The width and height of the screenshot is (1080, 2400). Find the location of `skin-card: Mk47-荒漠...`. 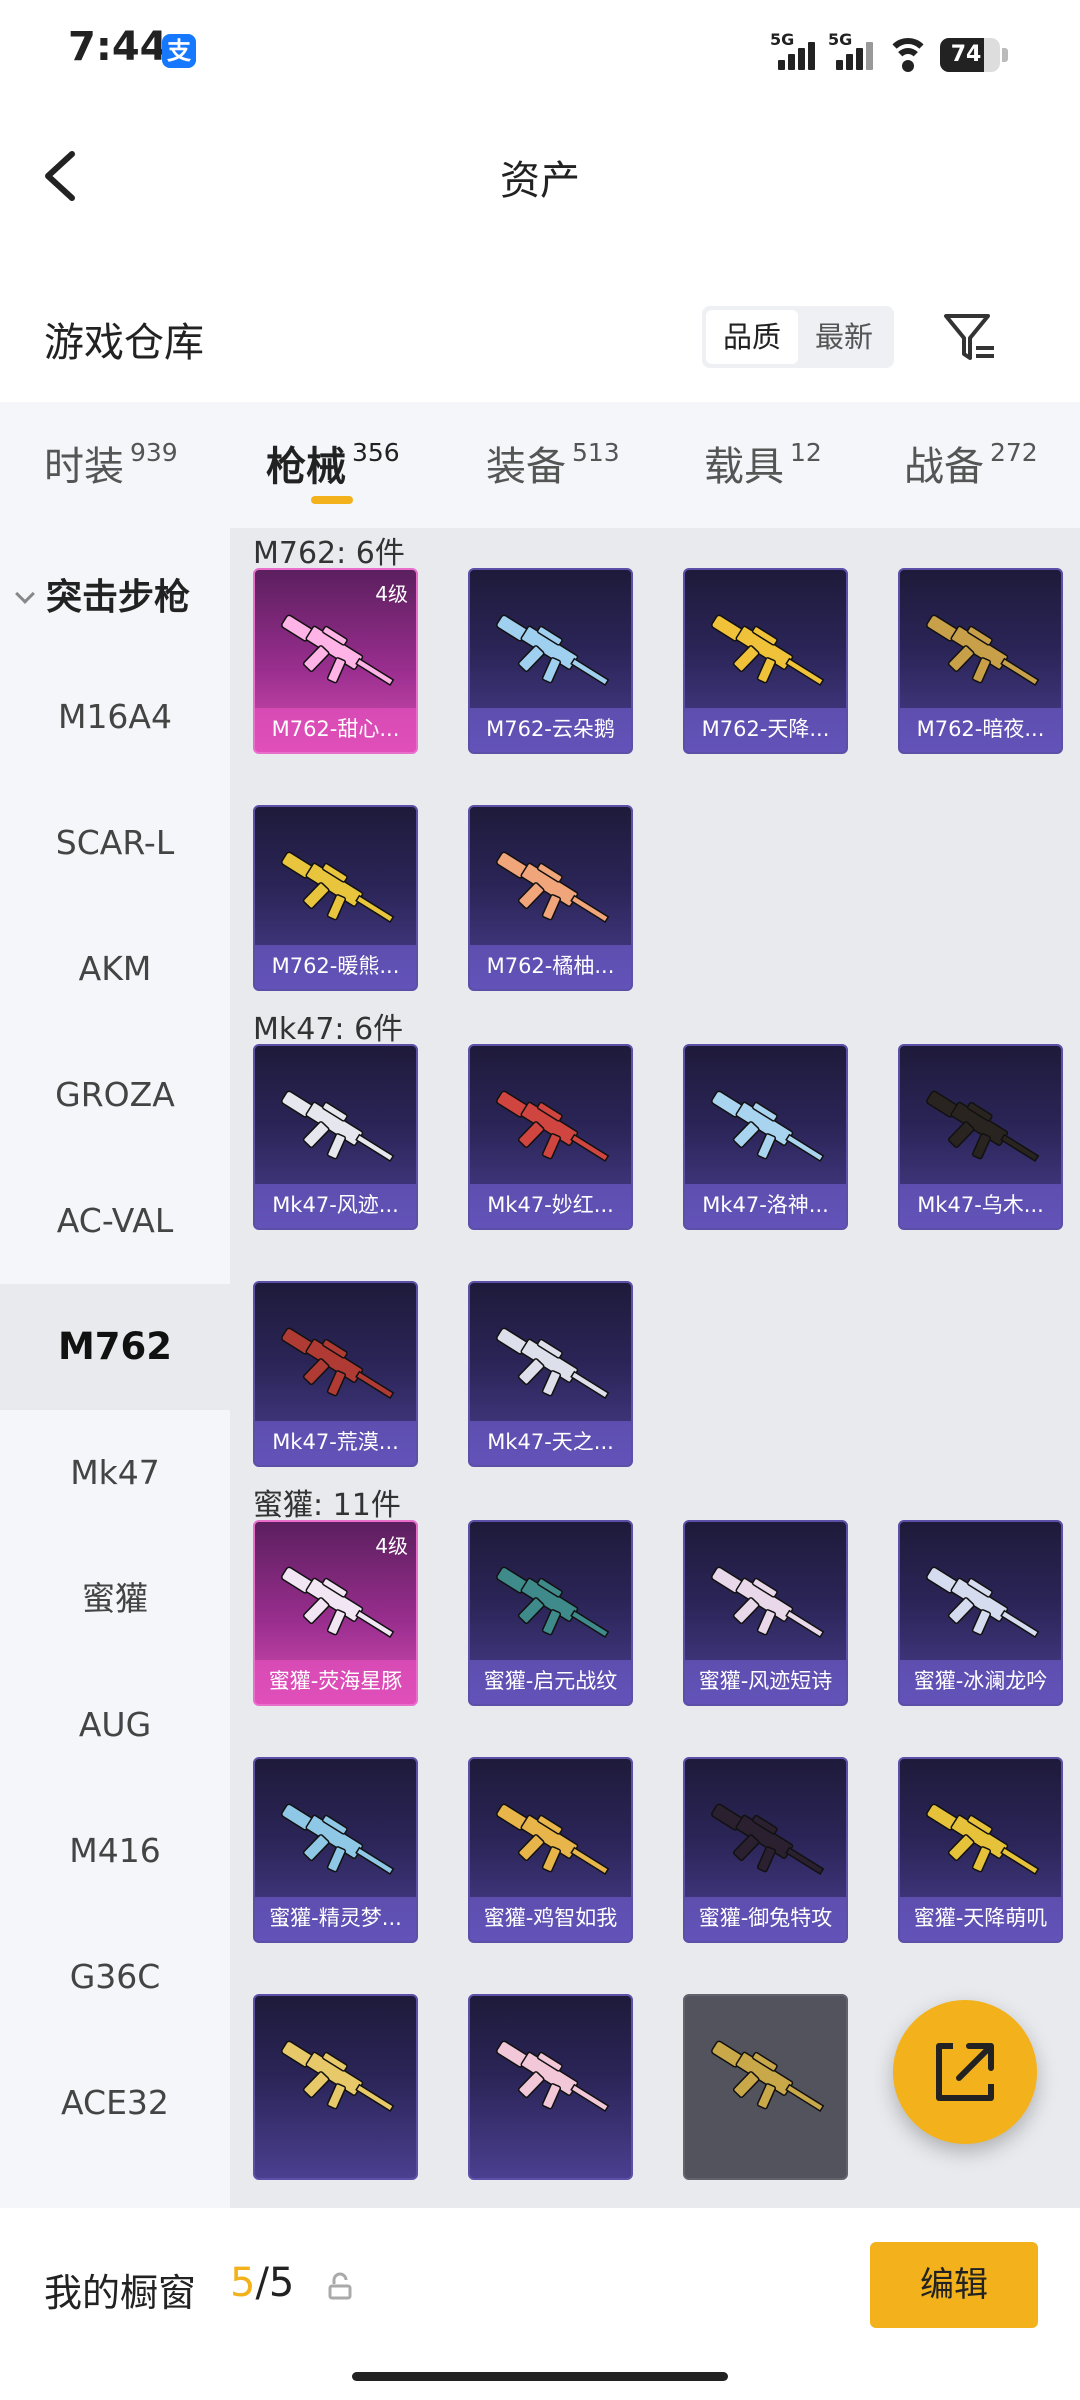

skin-card: Mk47-荒漠... is located at coordinates (335, 1374).